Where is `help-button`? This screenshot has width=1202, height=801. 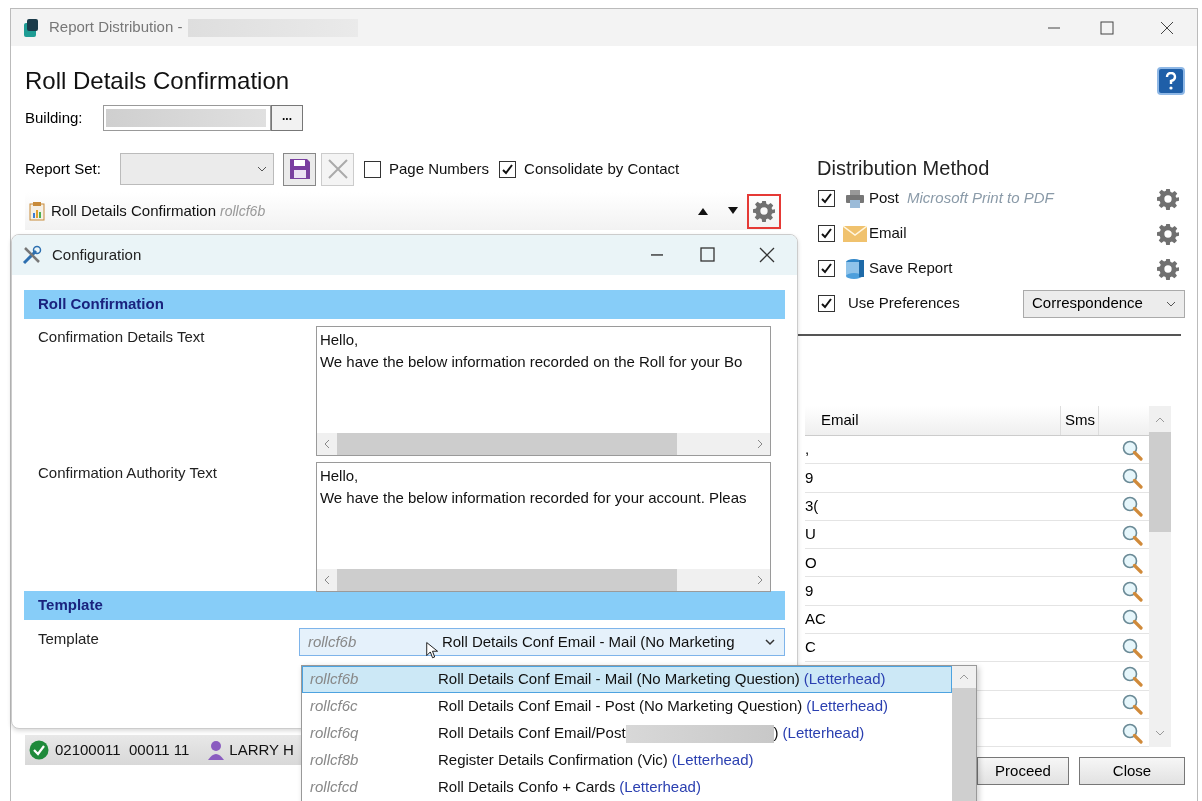
help-button is located at coordinates (1171, 81).